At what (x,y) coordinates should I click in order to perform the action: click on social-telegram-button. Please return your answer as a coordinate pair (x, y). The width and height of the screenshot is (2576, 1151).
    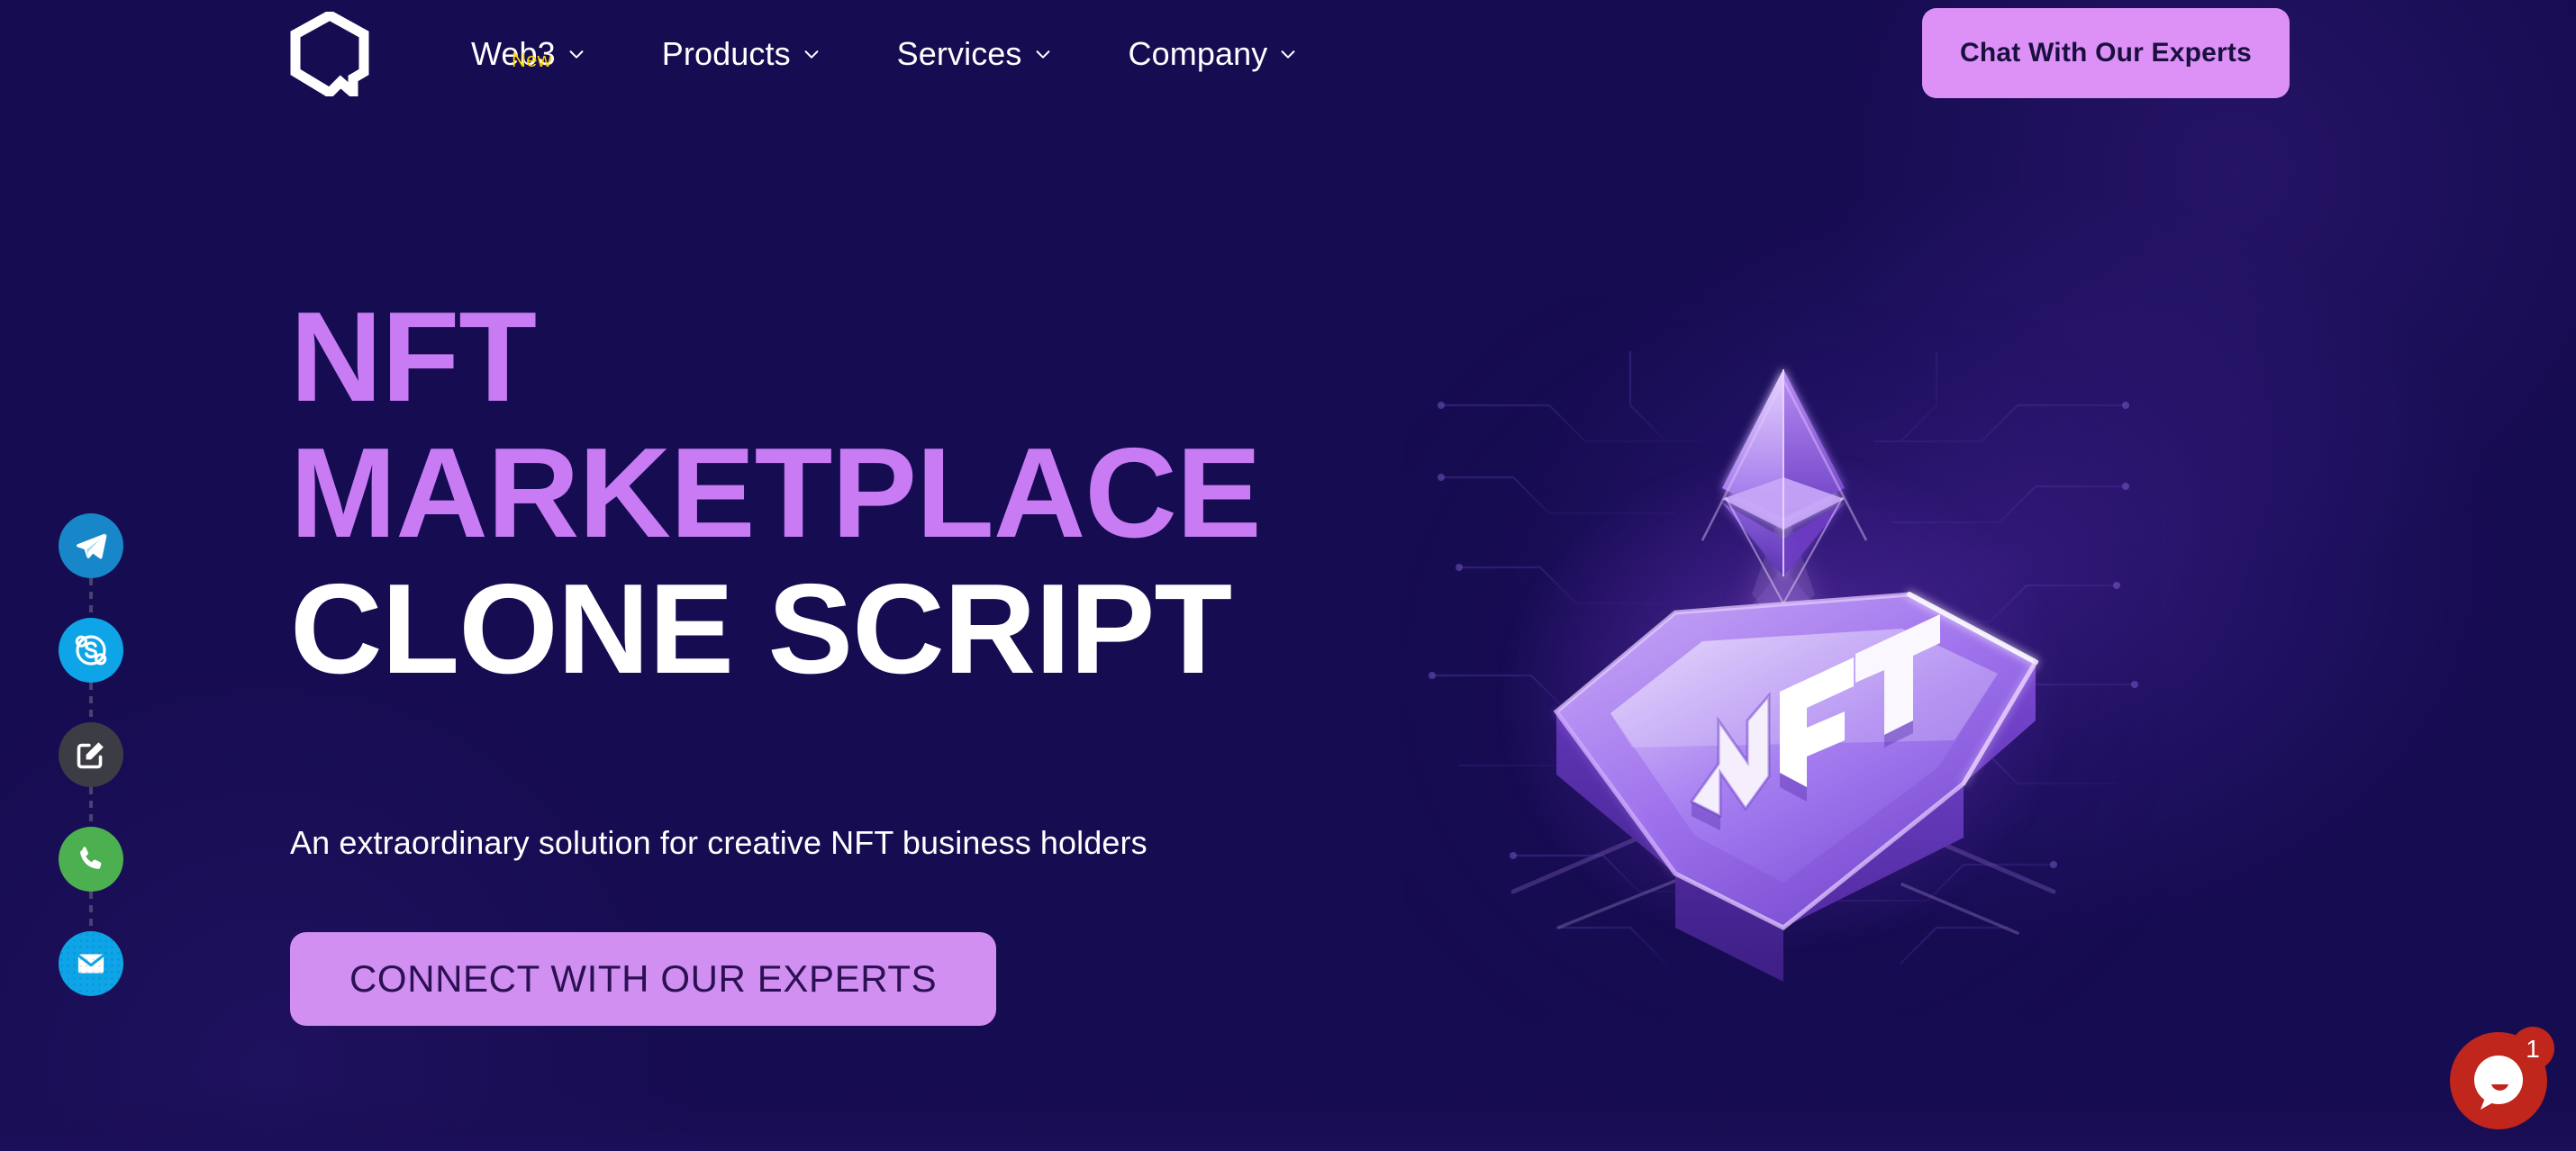
    Looking at the image, I should click on (91, 545).